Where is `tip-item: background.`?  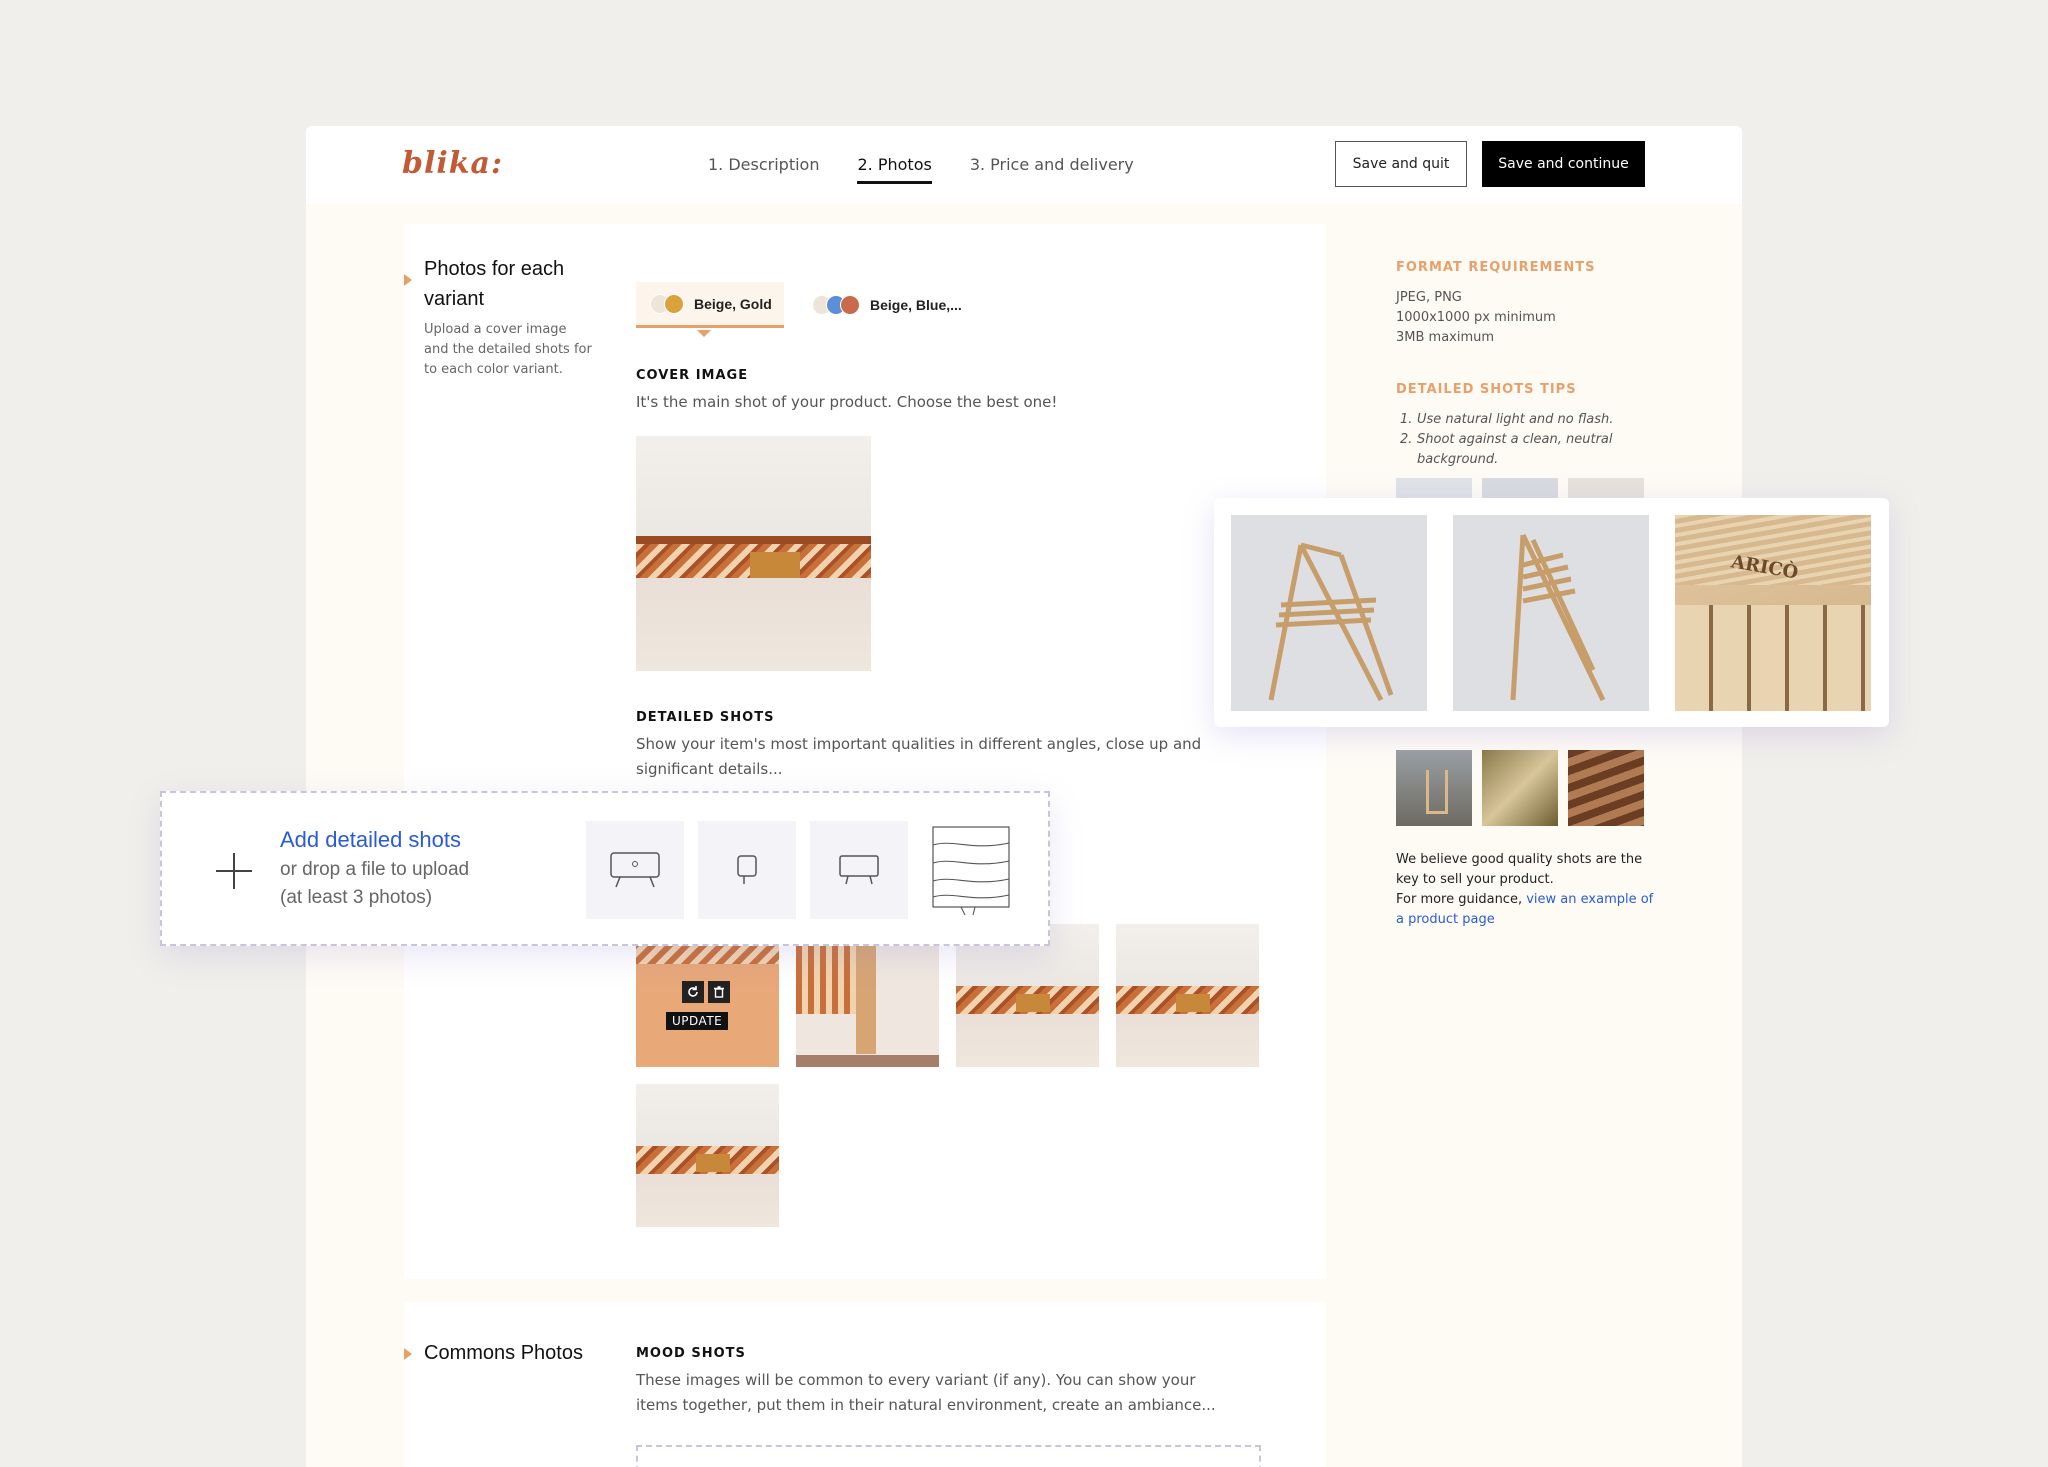
tip-item: background. is located at coordinates (1458, 459).